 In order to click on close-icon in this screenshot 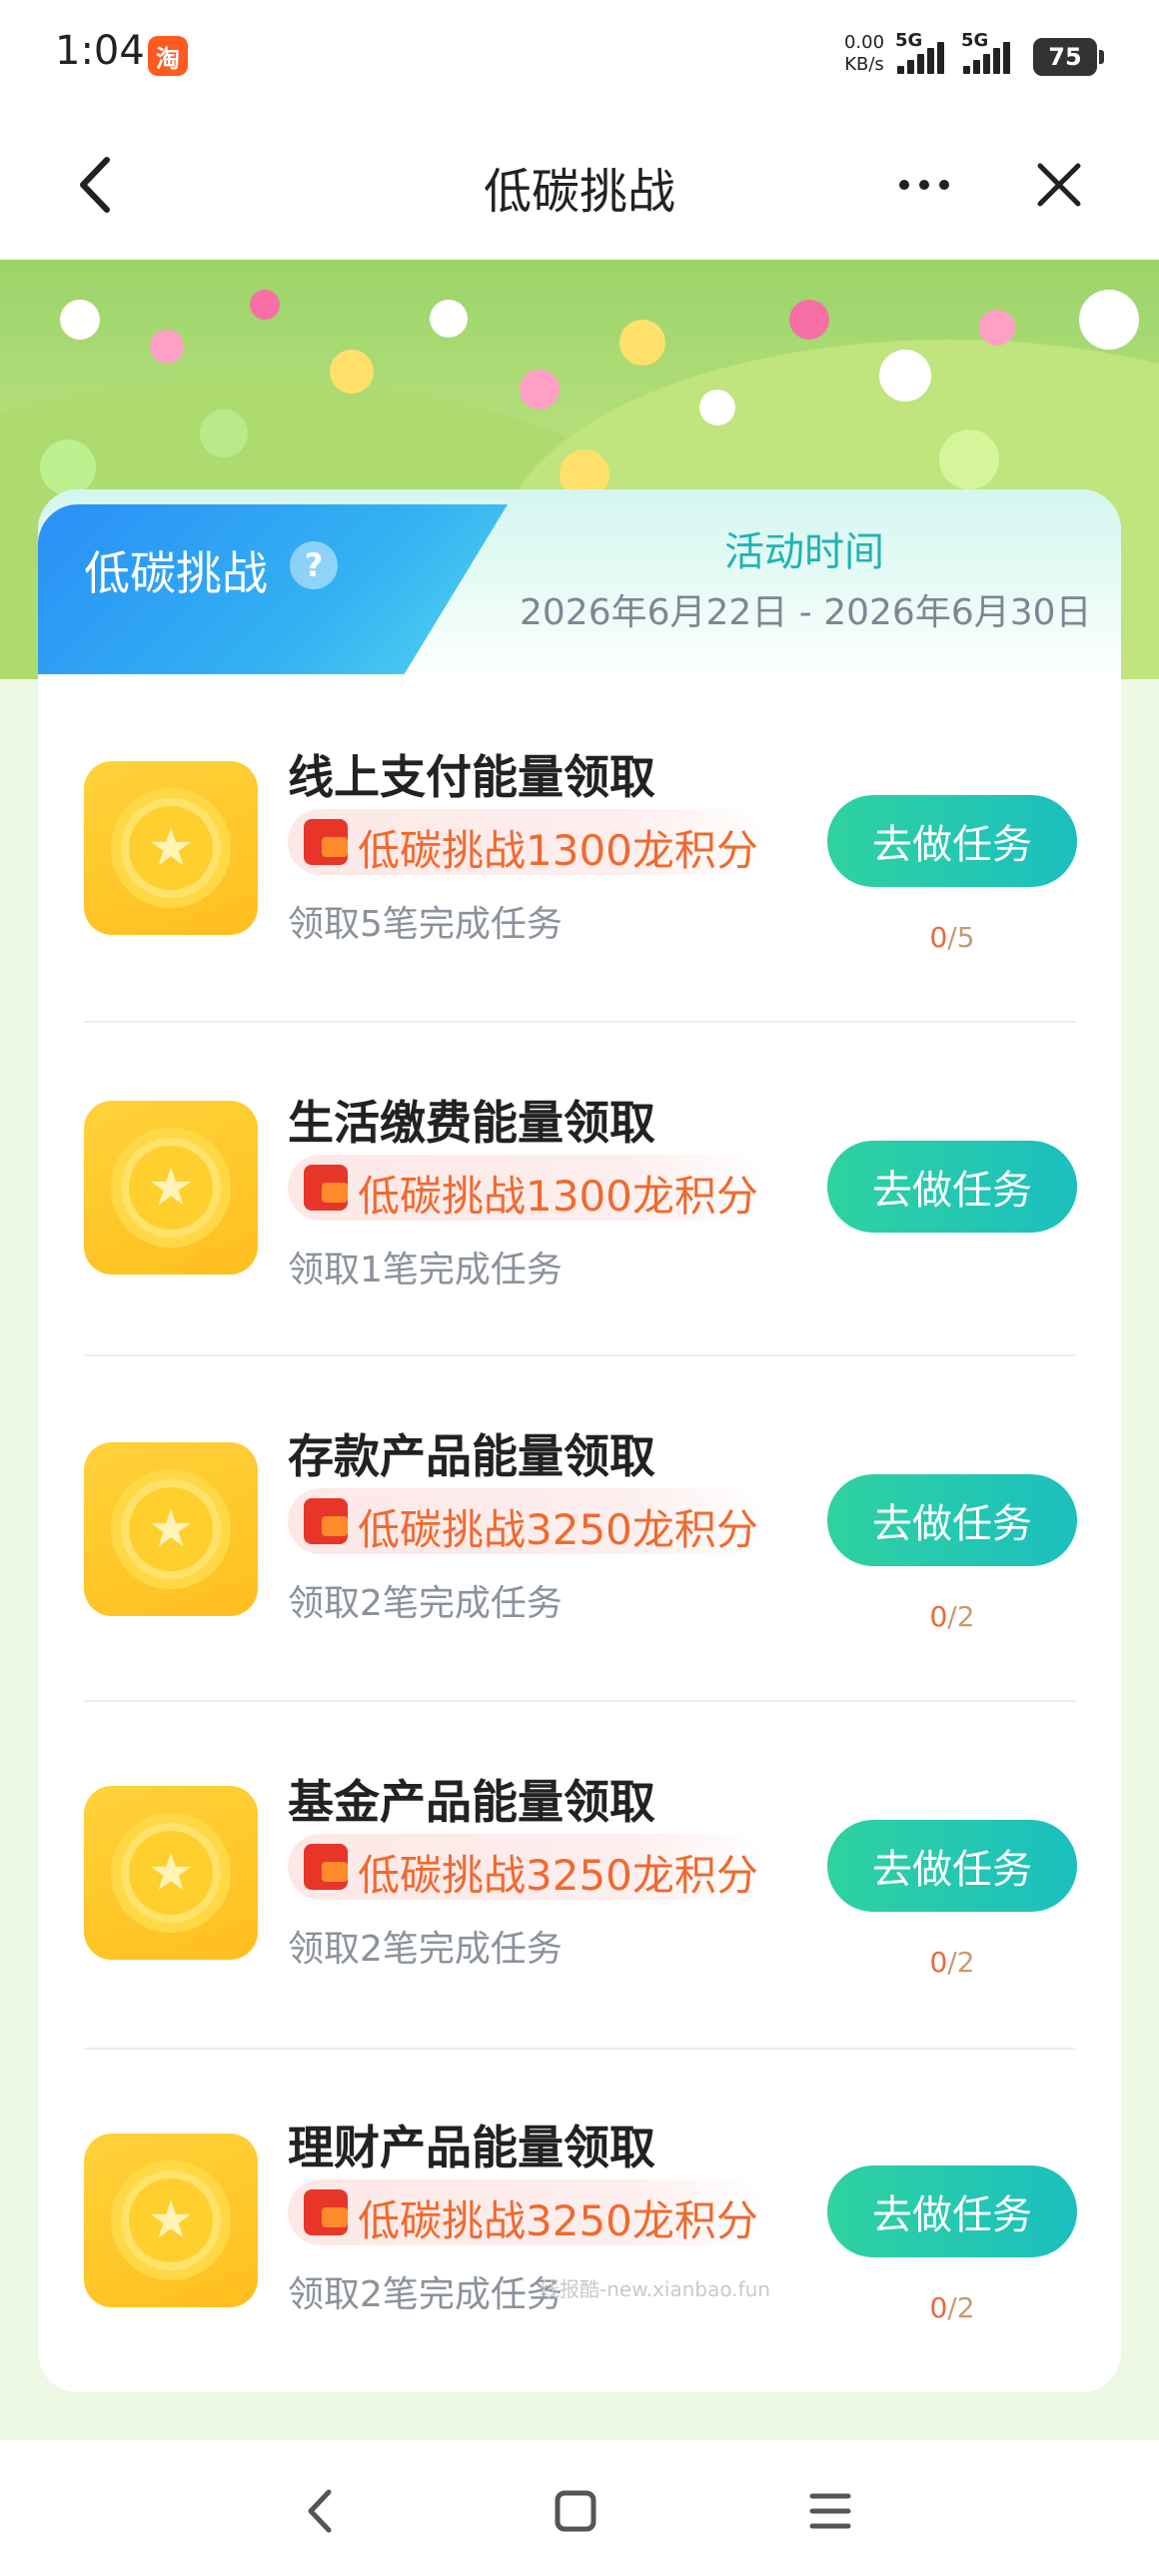, I will do `click(1059, 185)`.